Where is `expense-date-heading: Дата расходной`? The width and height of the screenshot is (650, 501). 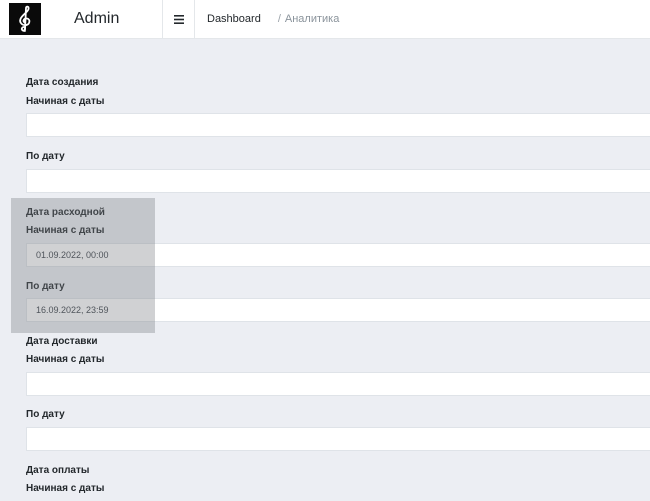
expense-date-heading: Дата расходной is located at coordinates (65, 212).